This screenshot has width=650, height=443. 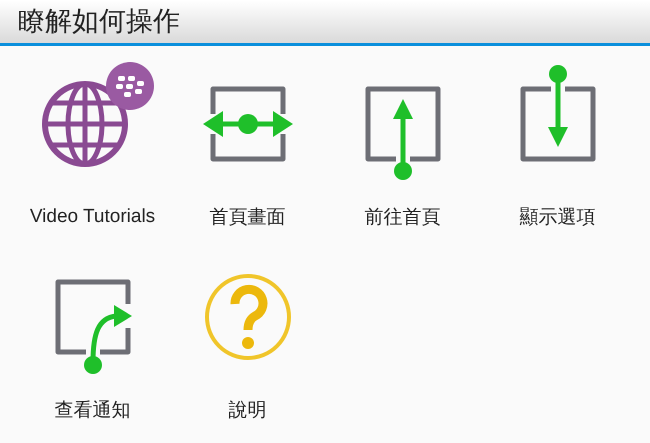 I want to click on page-title: 瞭解如何操作, so click(x=99, y=21).